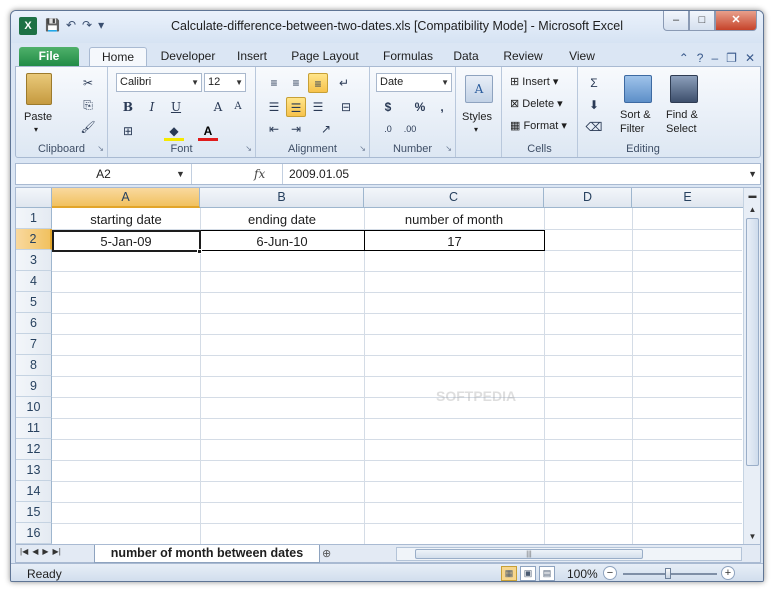 The image size is (782, 602). Describe the element at coordinates (238, 107) in the screenshot. I see `shrink-font-button: A` at that location.